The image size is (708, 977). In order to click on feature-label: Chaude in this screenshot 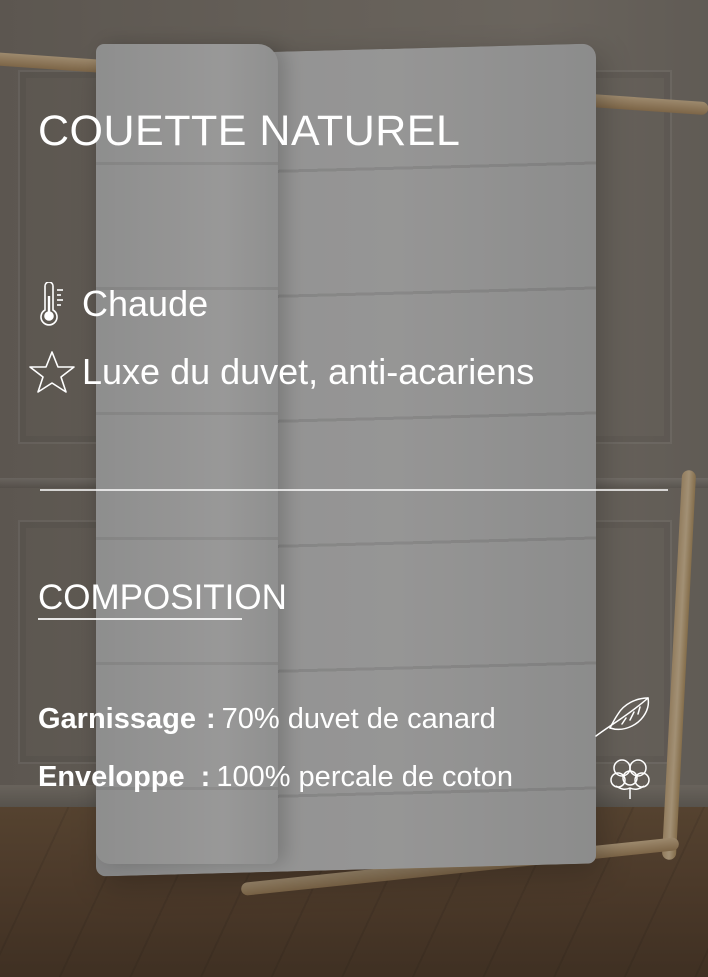, I will do `click(145, 303)`.